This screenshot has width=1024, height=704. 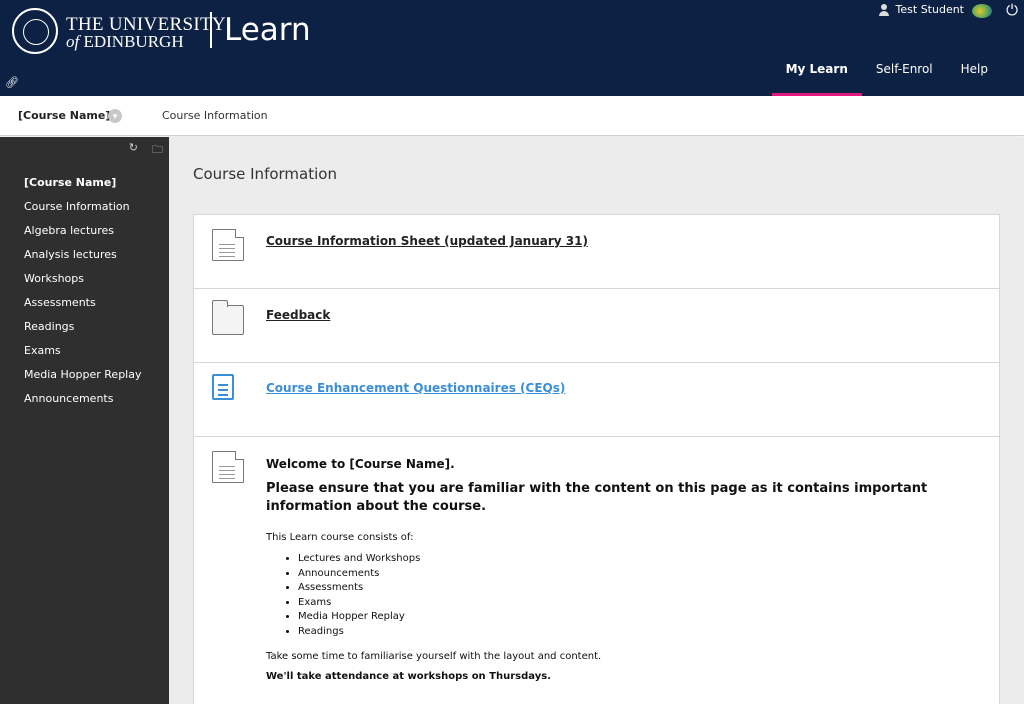 I want to click on sidebar-item-analysis-lectures: Analysis lectures, so click(x=83, y=261).